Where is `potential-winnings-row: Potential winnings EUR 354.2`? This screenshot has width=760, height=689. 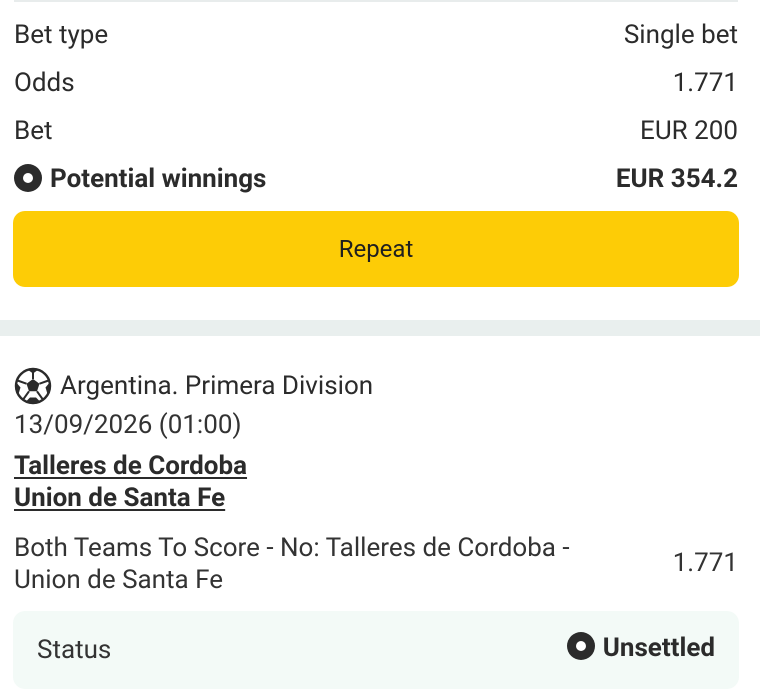
potential-winnings-row: Potential winnings EUR 354.2 is located at coordinates (376, 179).